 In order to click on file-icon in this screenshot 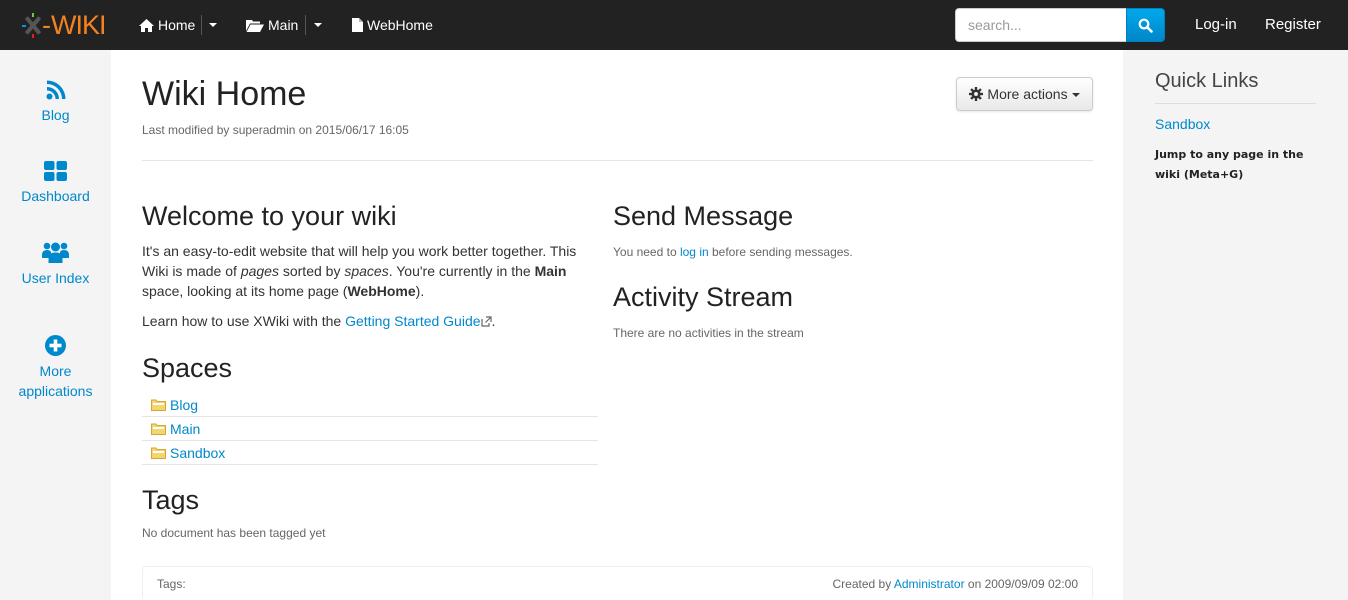, I will do `click(357, 25)`.